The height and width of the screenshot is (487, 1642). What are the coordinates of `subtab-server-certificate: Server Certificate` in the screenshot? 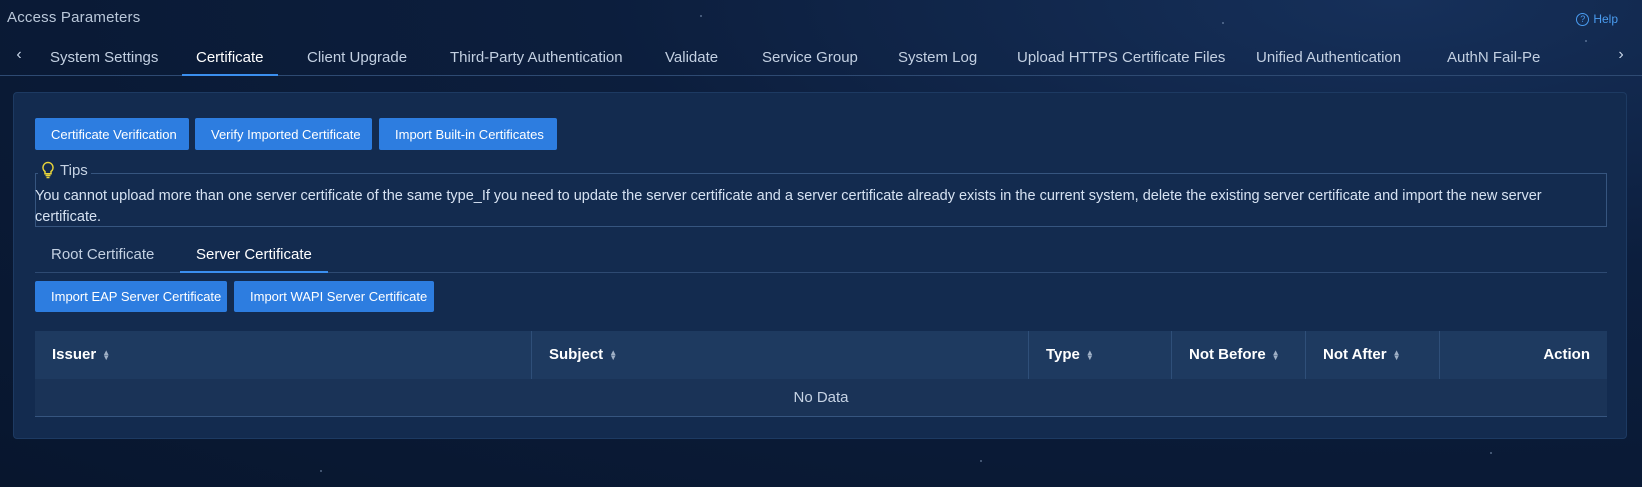 It's located at (254, 256).